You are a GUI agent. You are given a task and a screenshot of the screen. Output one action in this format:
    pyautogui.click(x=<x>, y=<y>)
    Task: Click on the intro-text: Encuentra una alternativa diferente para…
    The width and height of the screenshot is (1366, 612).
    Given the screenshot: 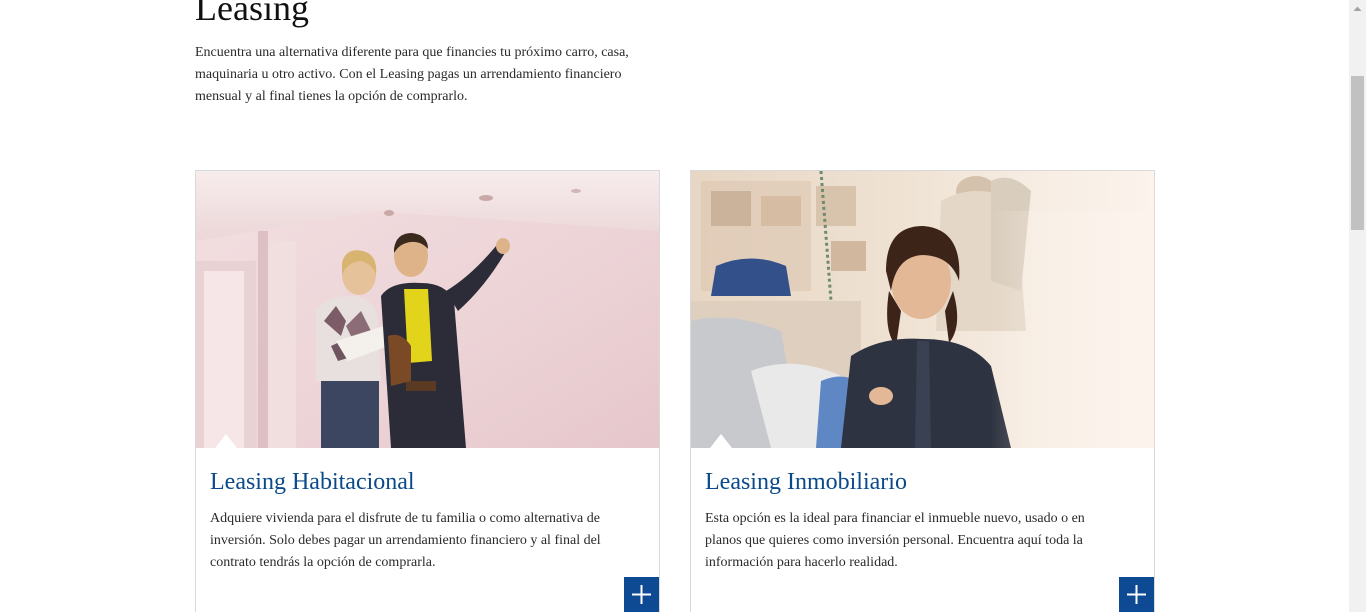 What is the action you would take?
    pyautogui.click(x=412, y=74)
    